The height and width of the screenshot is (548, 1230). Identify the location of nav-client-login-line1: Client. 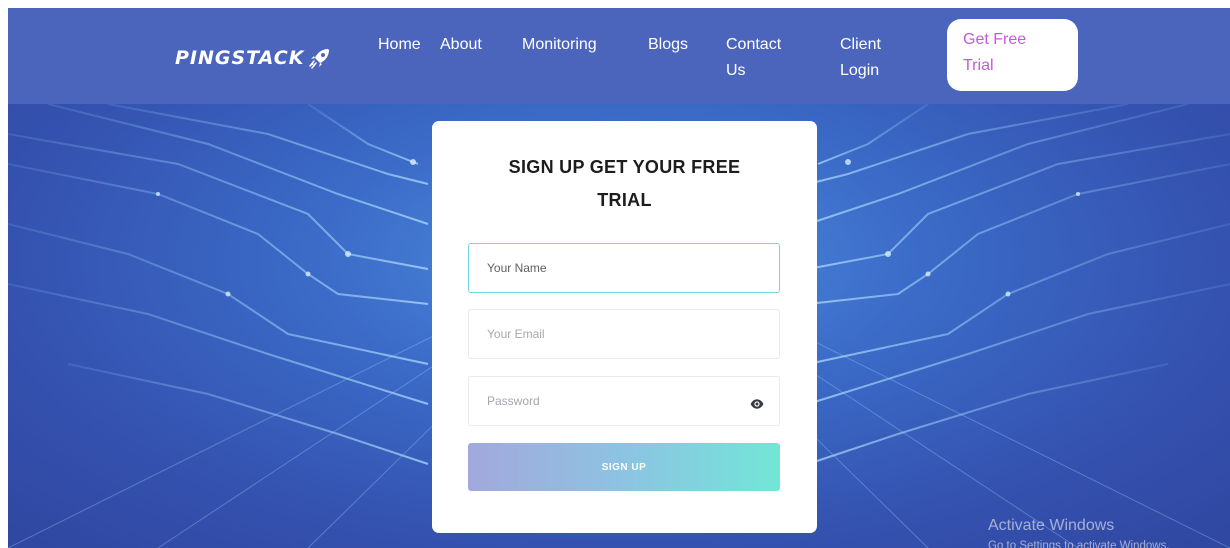
(860, 44).